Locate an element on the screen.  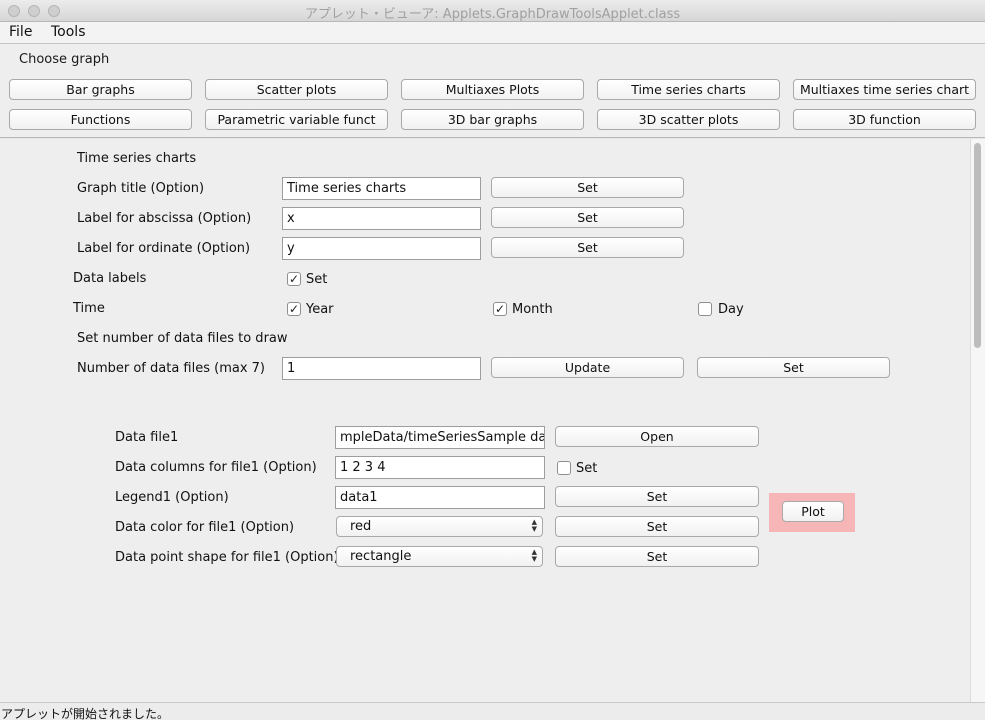
bar-graphs-button: Bar graphs is located at coordinates (100, 89).